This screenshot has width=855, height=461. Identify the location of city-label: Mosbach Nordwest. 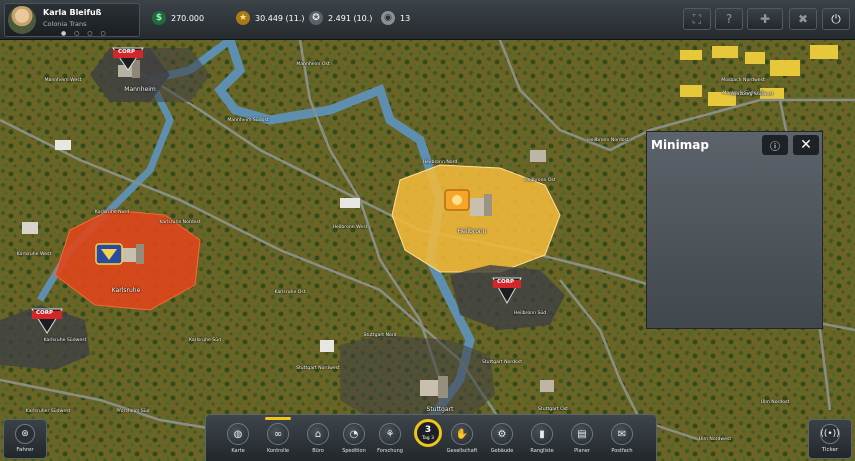
(743, 80).